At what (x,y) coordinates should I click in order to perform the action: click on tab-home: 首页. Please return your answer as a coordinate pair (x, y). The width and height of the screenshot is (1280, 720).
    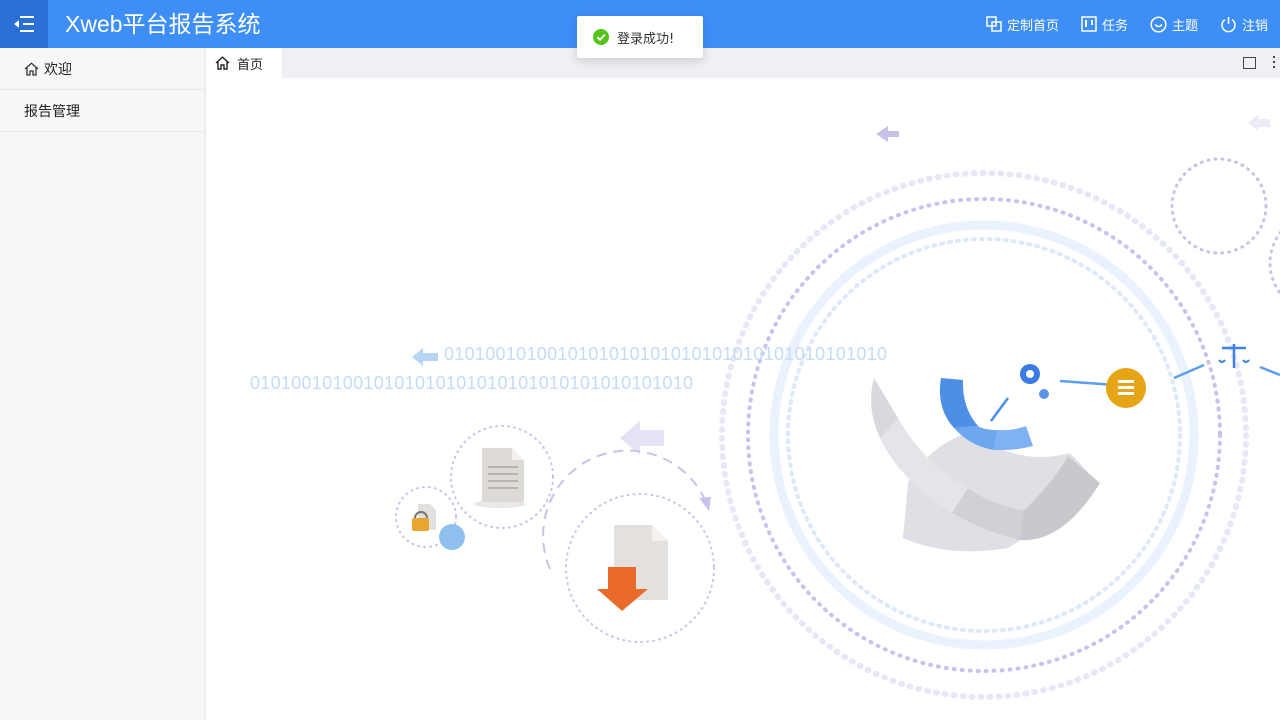
    Looking at the image, I should click on (244, 63).